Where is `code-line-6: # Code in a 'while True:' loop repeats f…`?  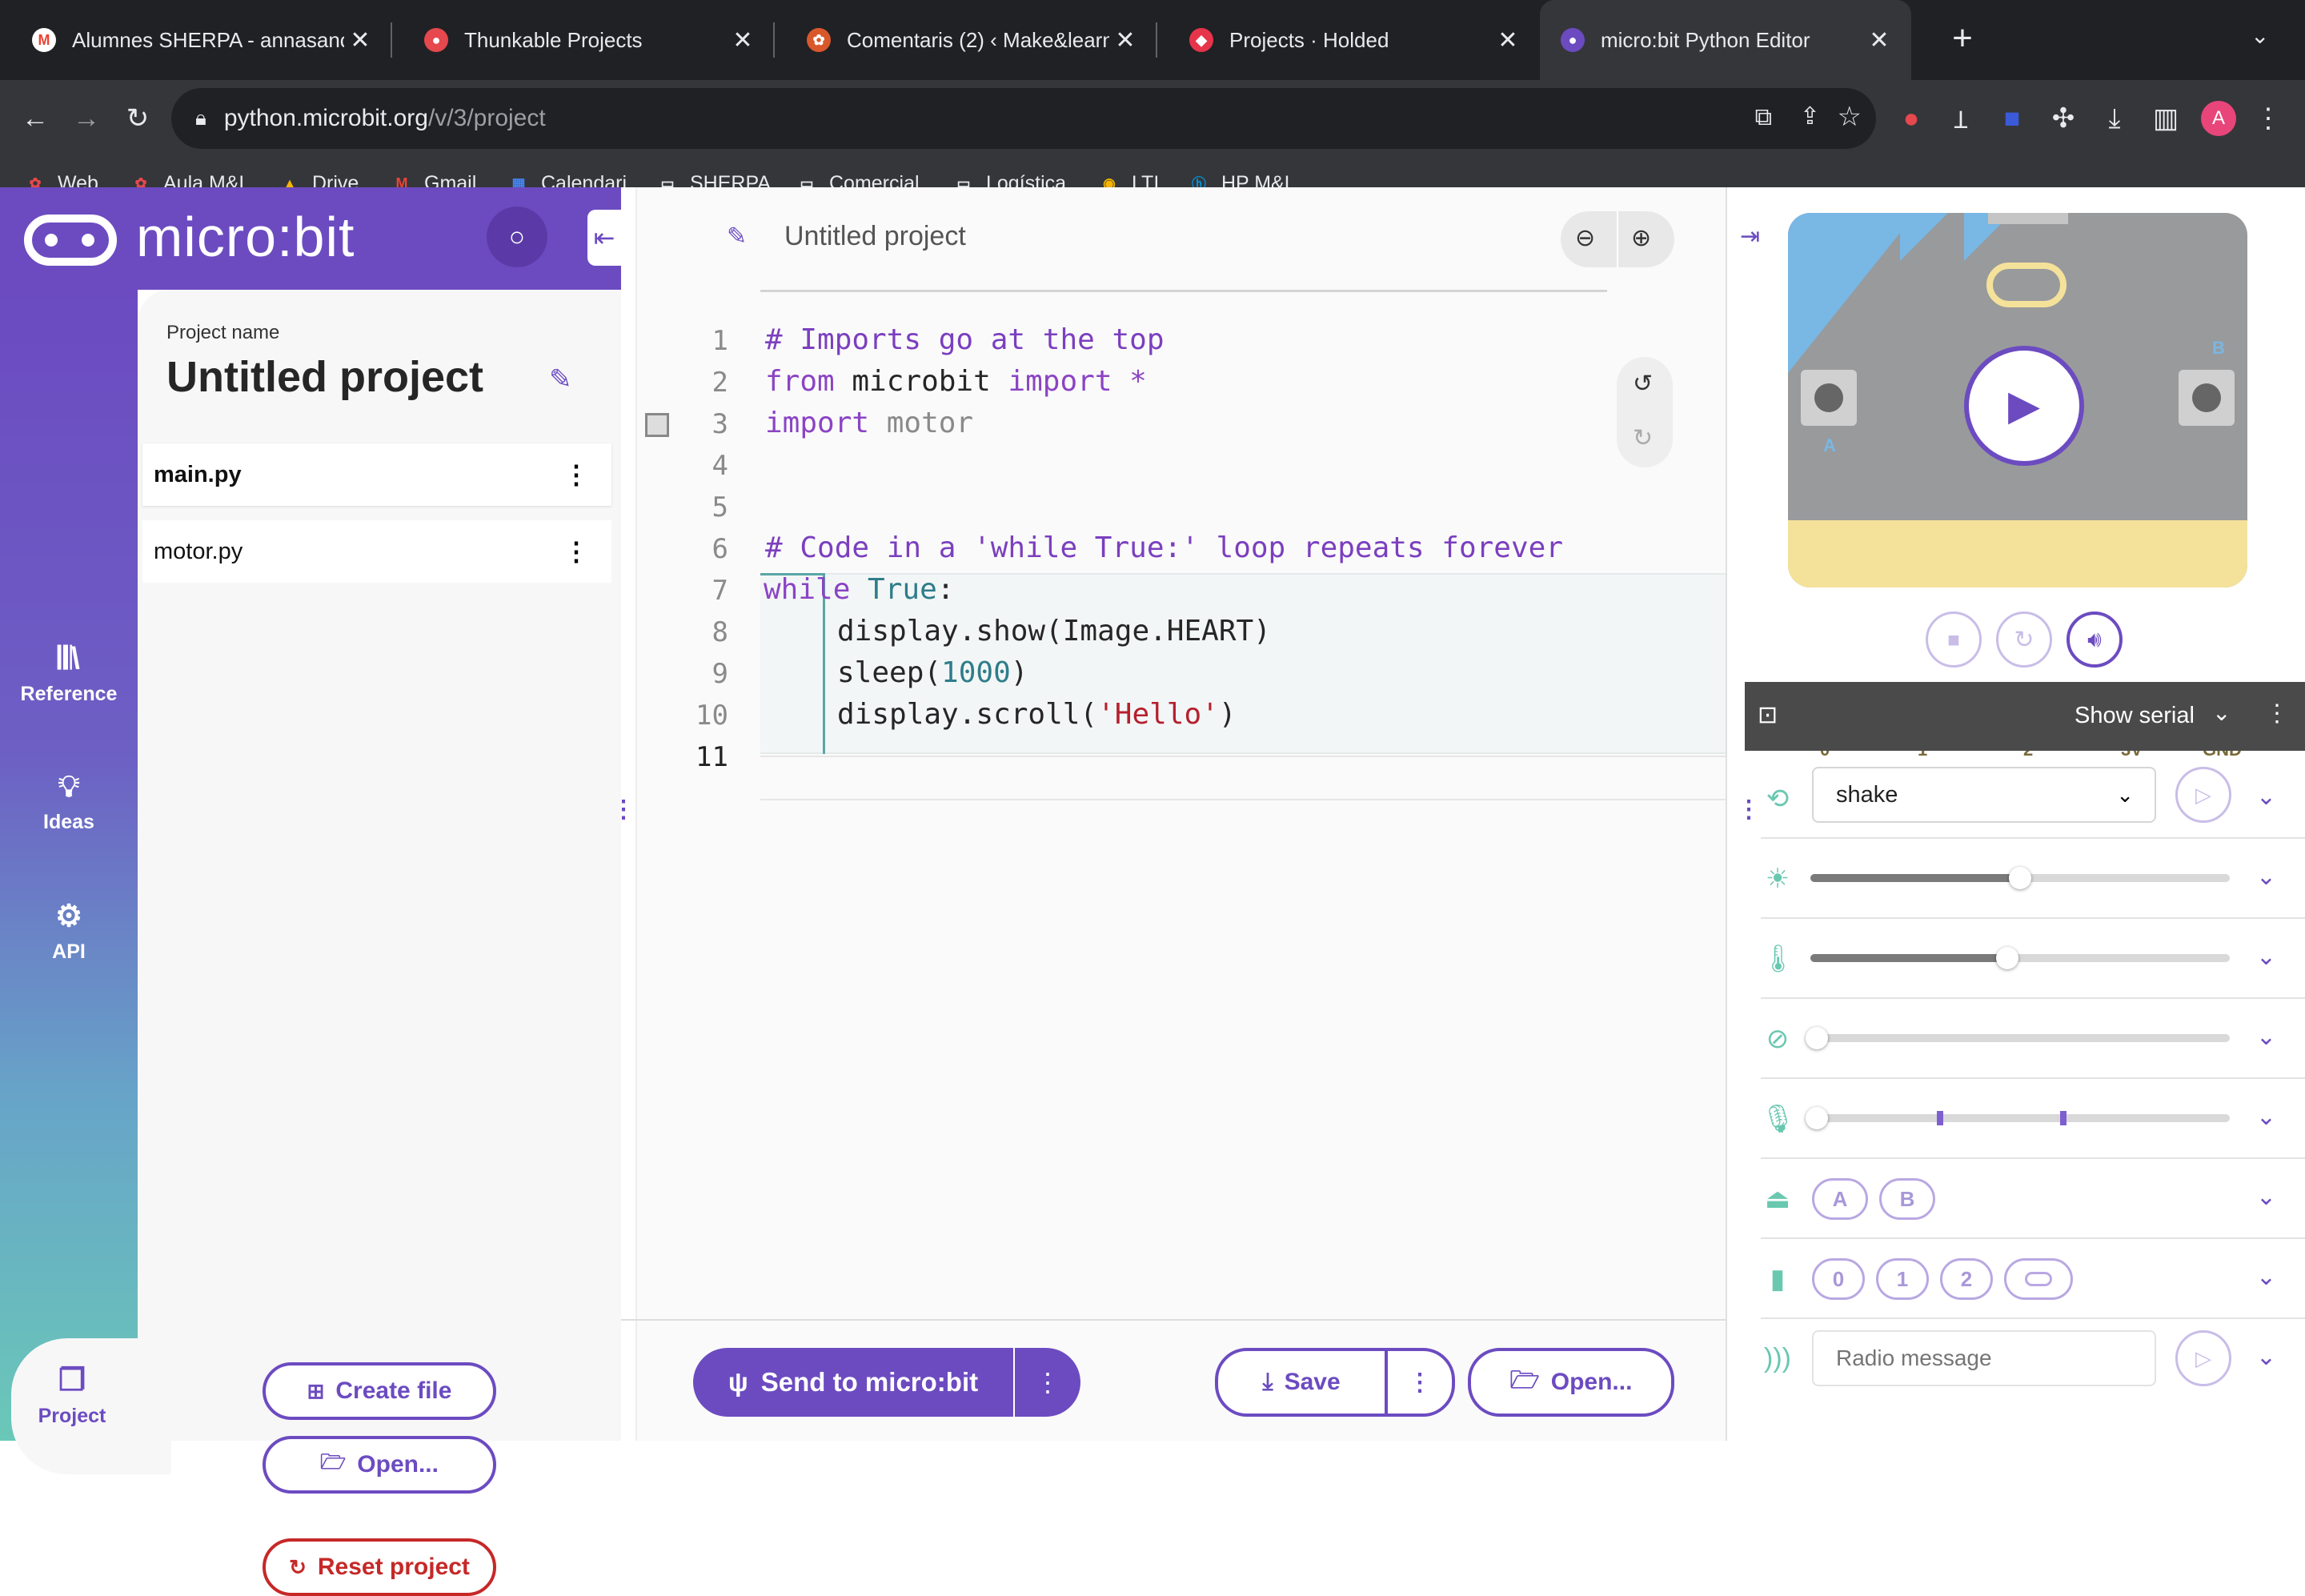
code-line-6: # Code in a 'while True:' loop repeats f… is located at coordinates (1164, 547).